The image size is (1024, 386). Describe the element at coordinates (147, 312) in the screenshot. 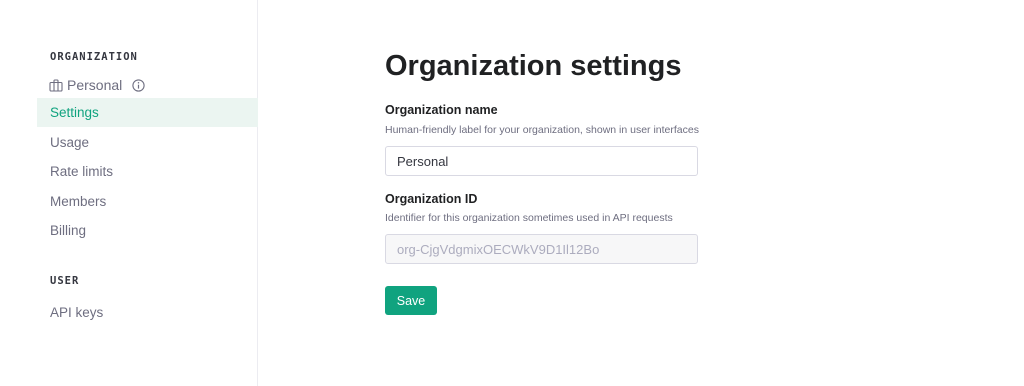

I see `sidebar-item-api-keys: API keys` at that location.